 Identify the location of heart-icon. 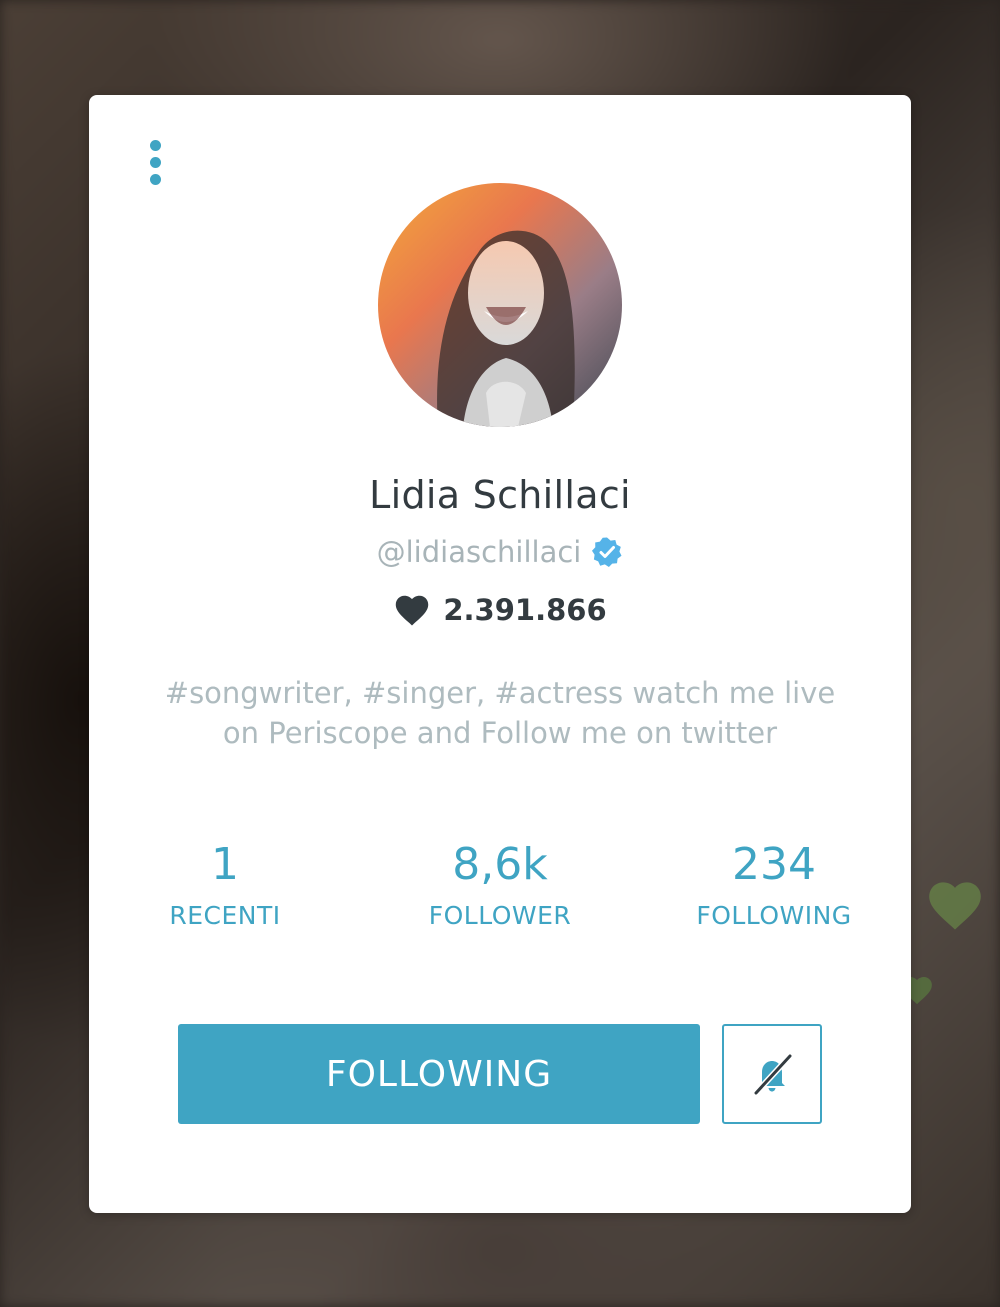
(412, 610).